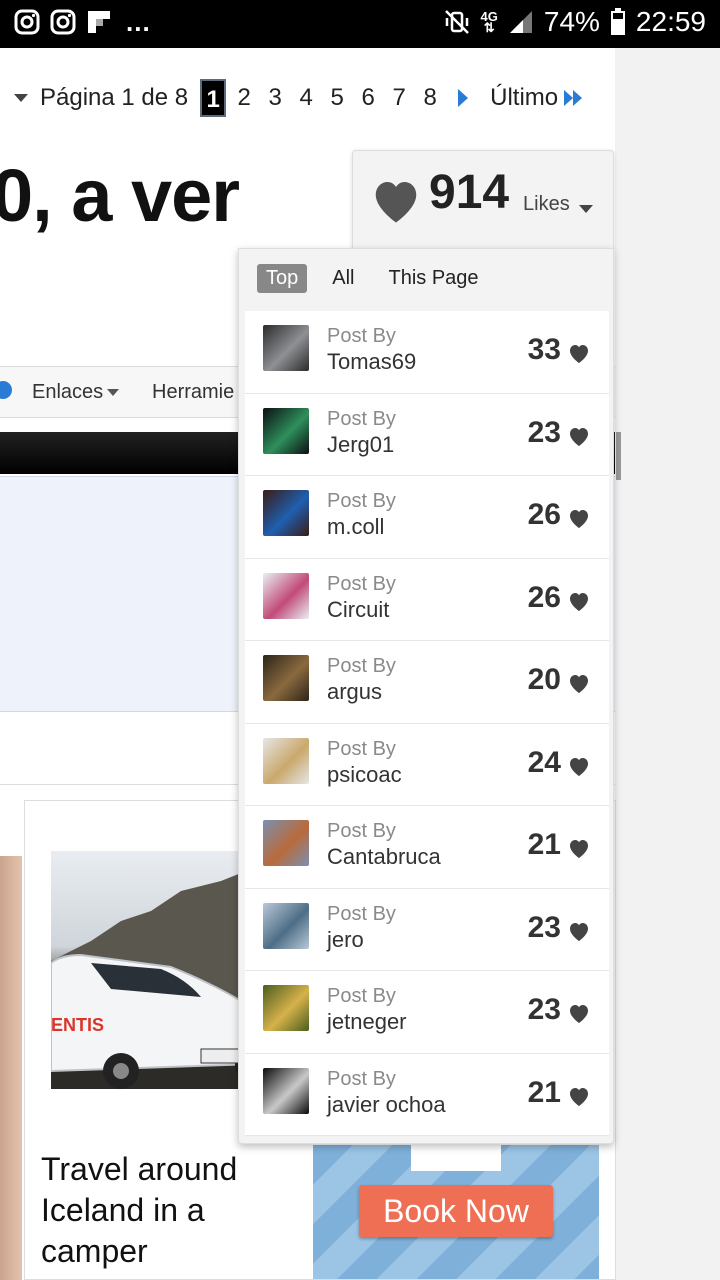 The height and width of the screenshot is (1280, 720). What do you see at coordinates (114, 97) in the screenshot?
I see `pager-label: Página 1 de 8` at bounding box center [114, 97].